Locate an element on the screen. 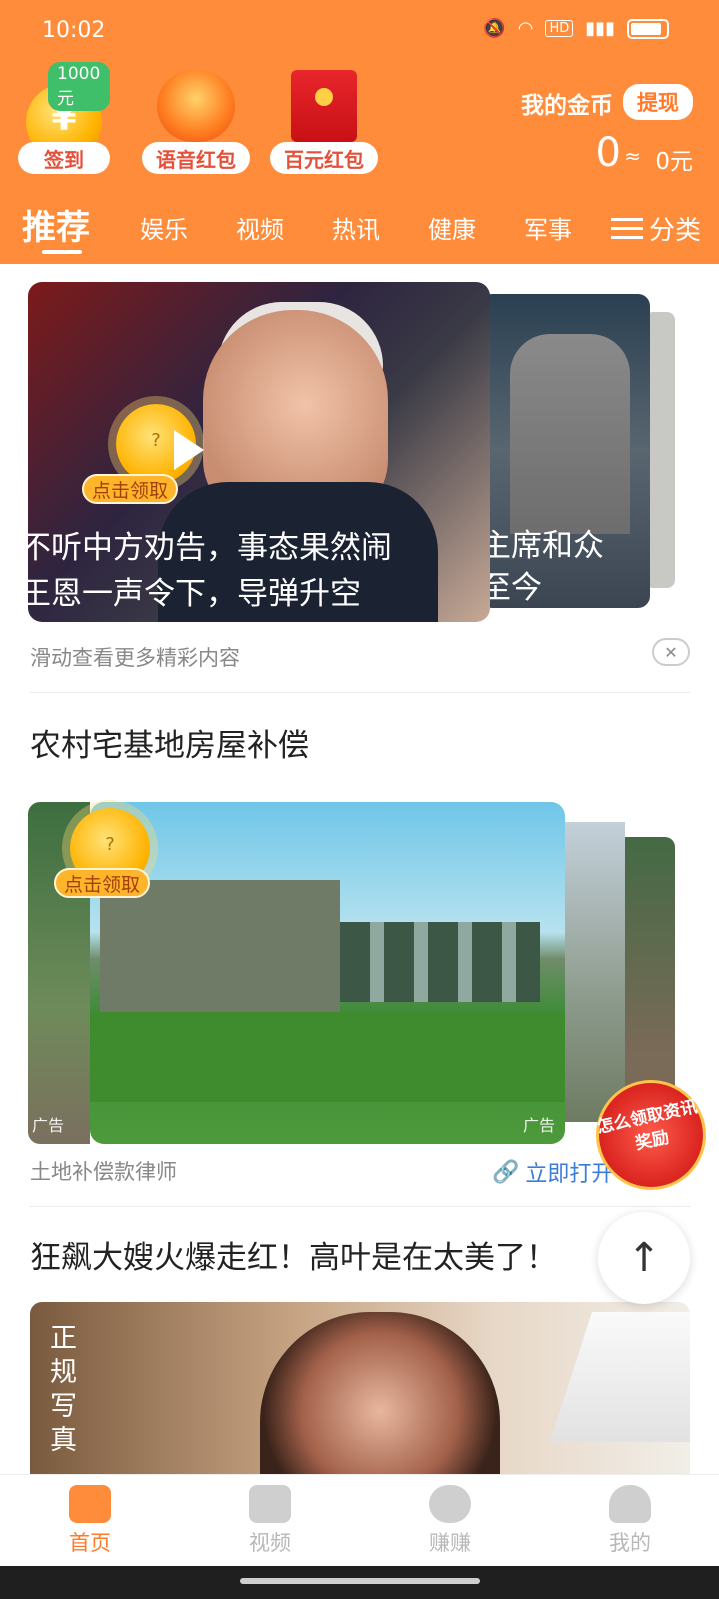 The width and height of the screenshot is (719, 1599). coin-approx-sign: ≈ is located at coordinates (632, 156).